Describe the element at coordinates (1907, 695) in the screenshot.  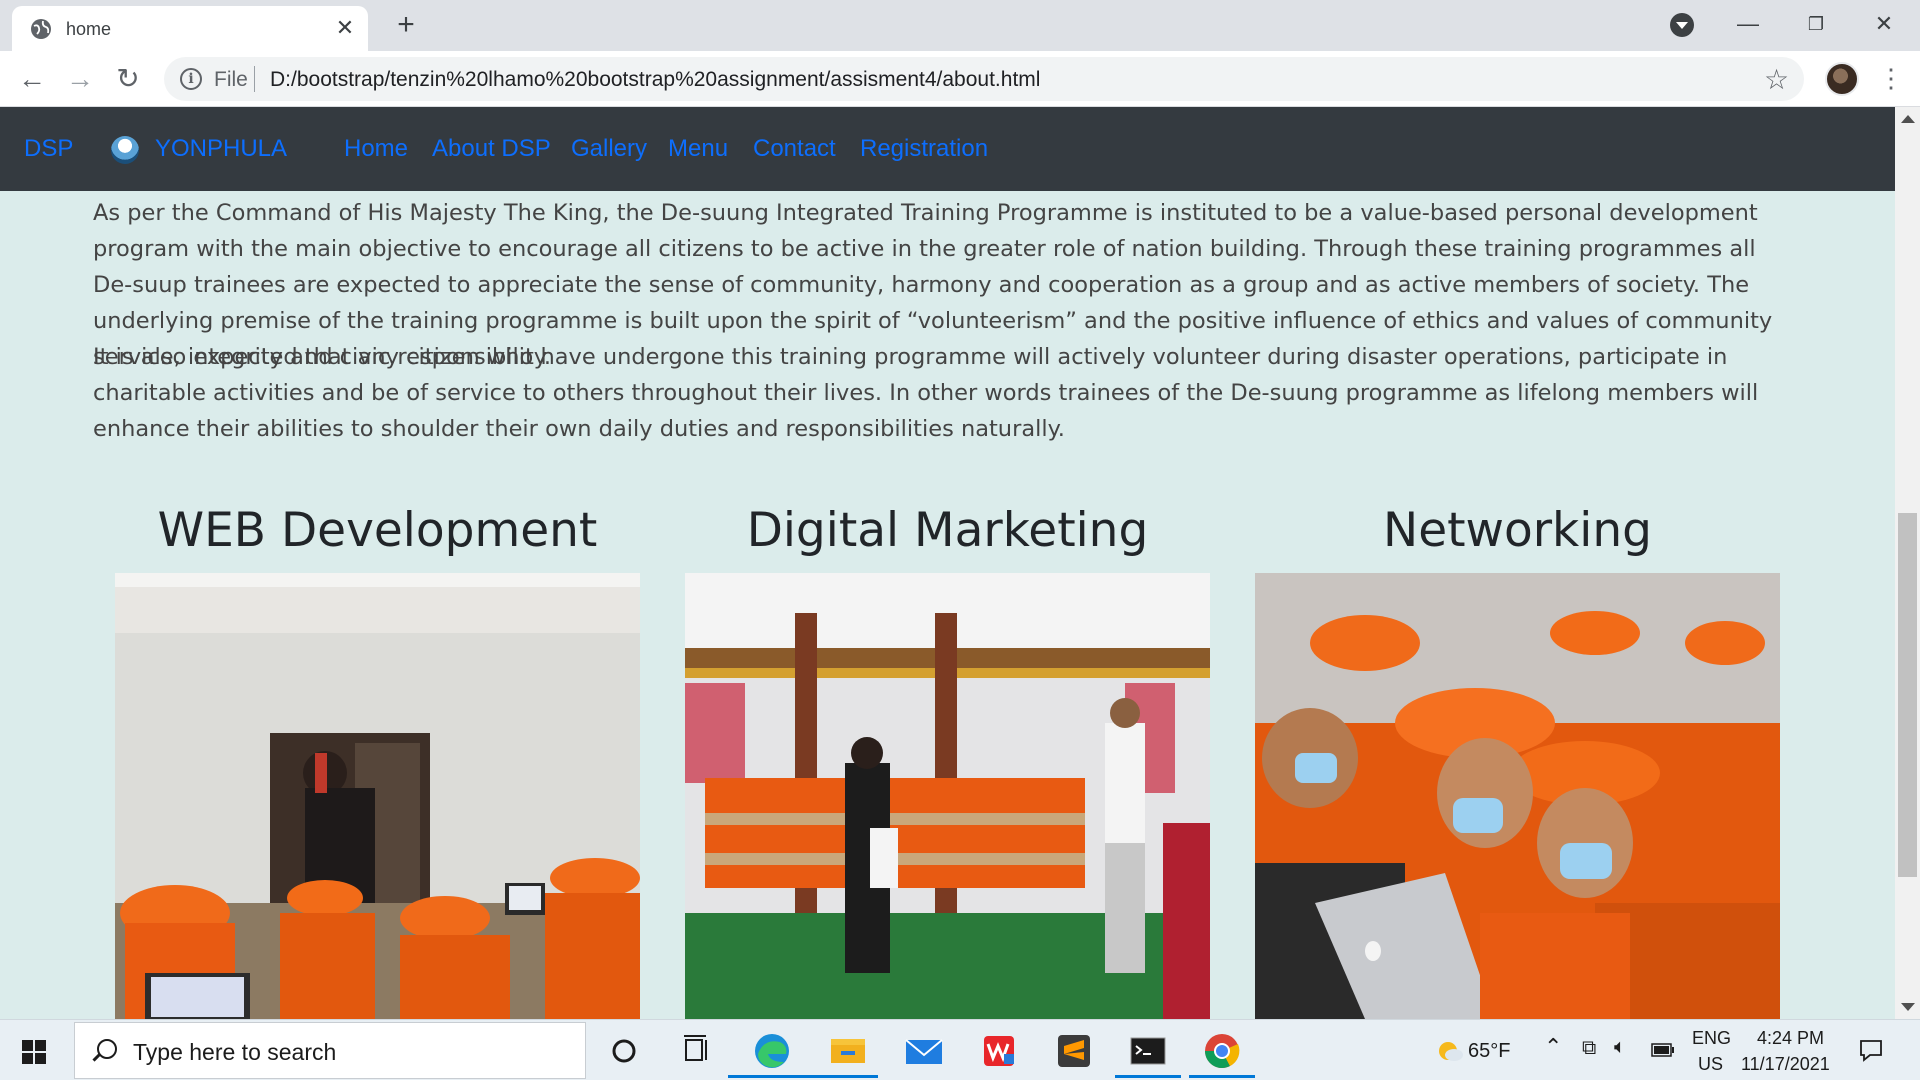
I see `scrollbar-thumb` at that location.